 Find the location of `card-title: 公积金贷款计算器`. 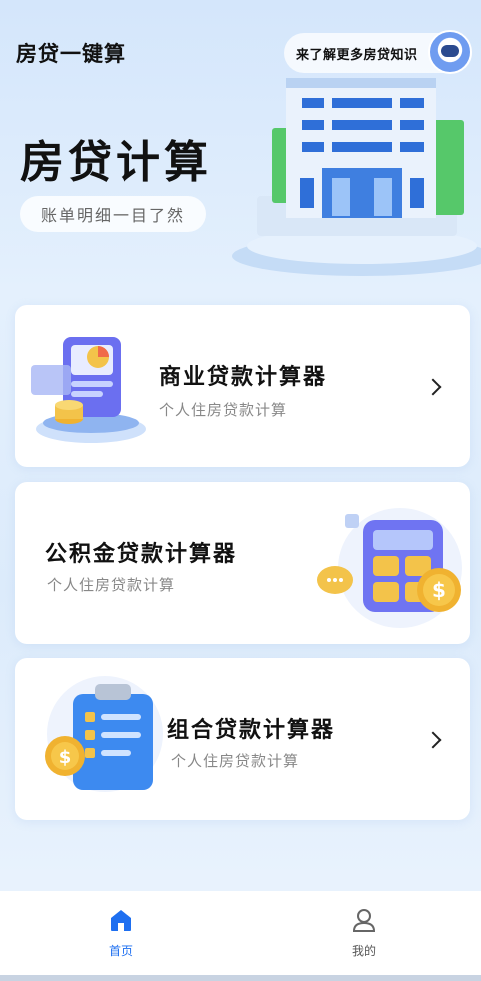

card-title: 公积金贷款计算器 is located at coordinates (141, 554).